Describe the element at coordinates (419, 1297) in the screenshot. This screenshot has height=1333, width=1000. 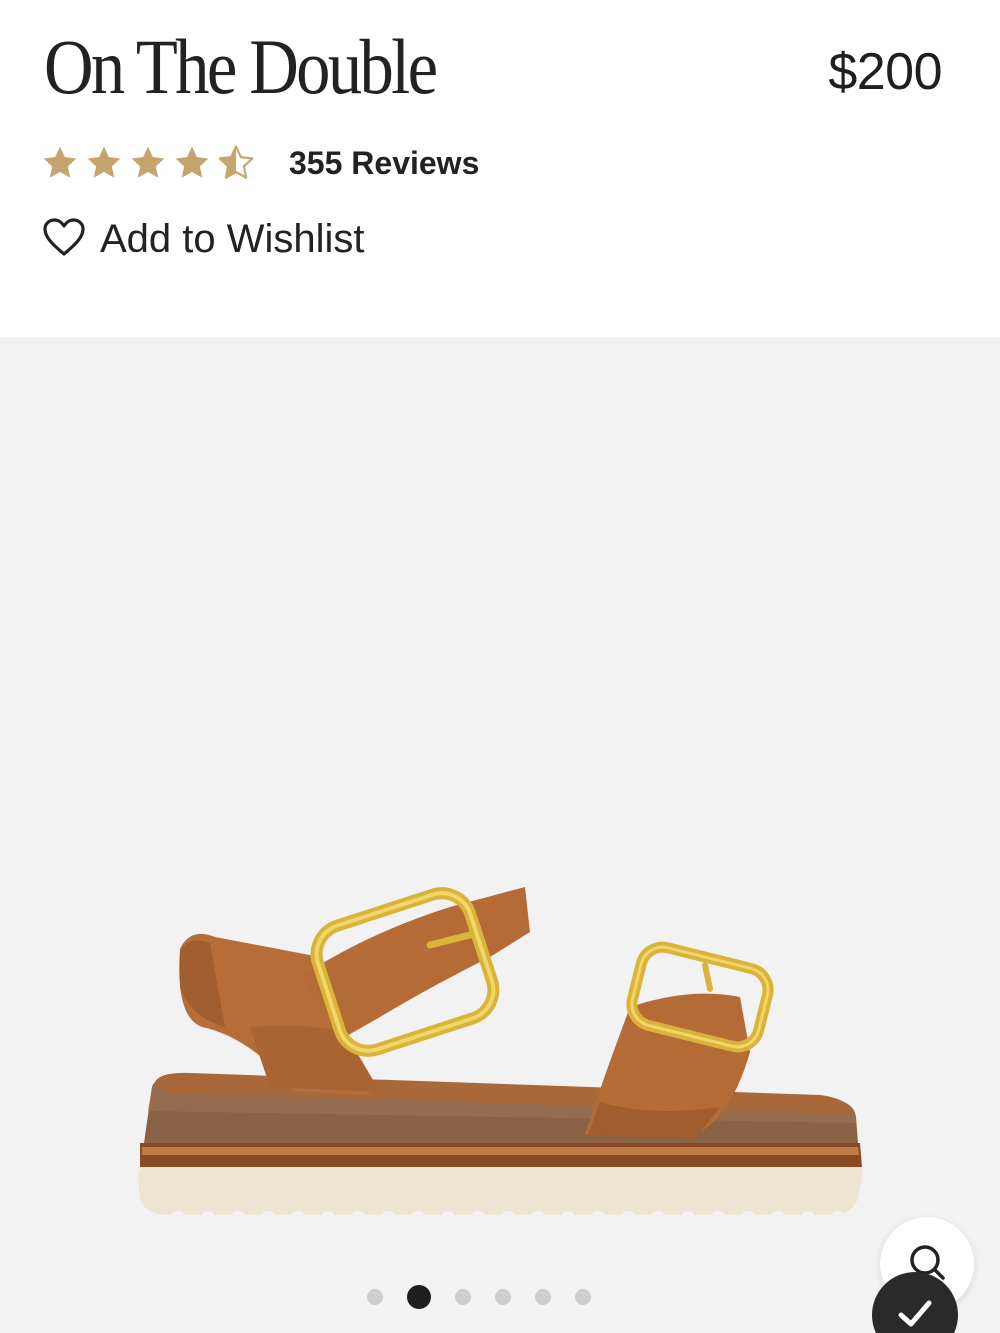
I see `carousel-dot-active` at that location.